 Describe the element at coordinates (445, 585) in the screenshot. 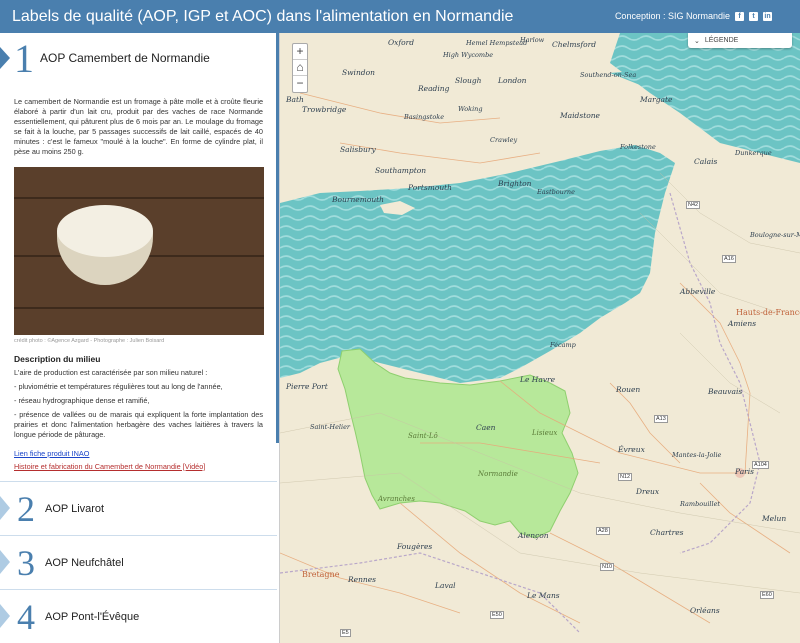

I see `city-label: Laval` at that location.